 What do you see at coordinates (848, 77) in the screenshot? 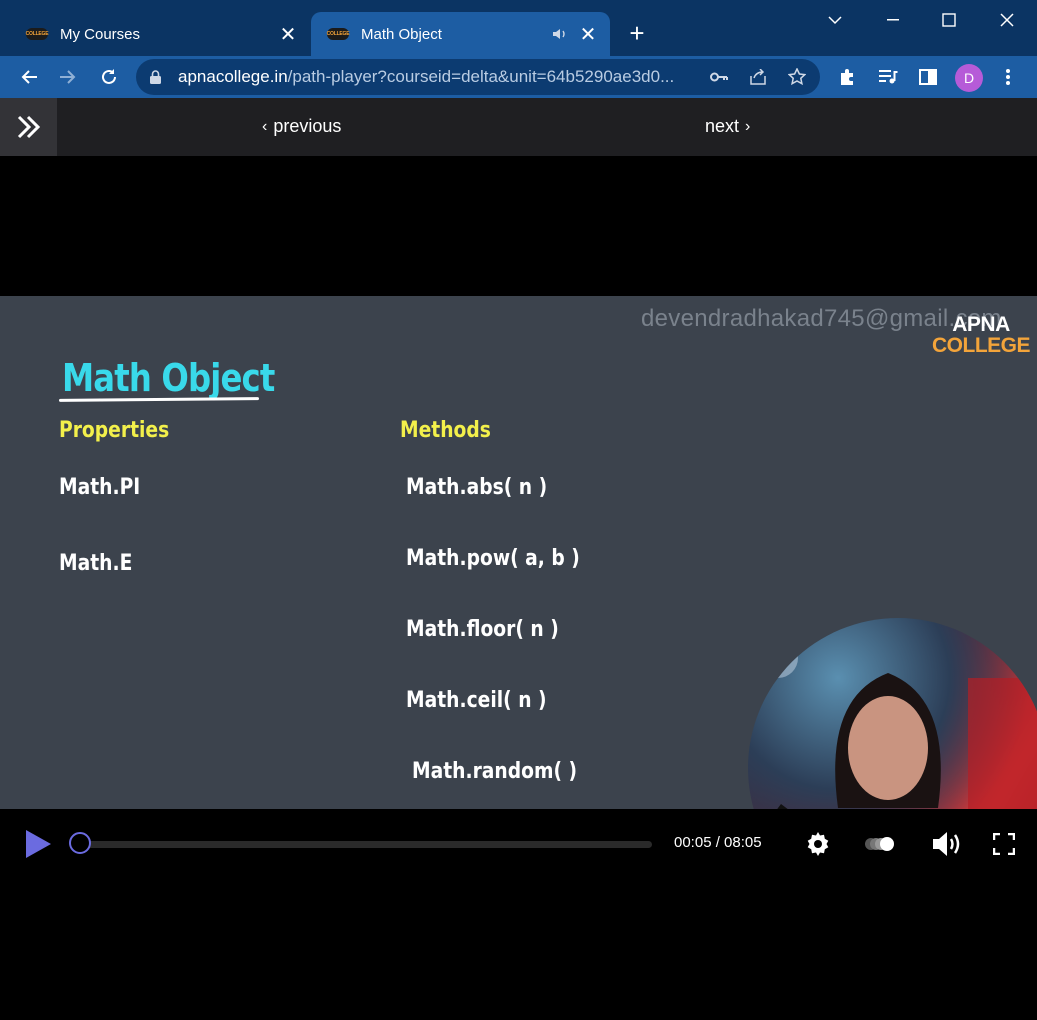
I see `extensions-icon` at bounding box center [848, 77].